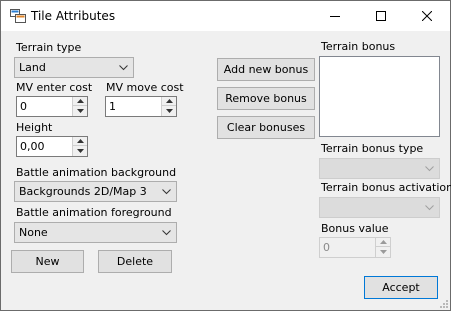  Describe the element at coordinates (386, 187) in the screenshot. I see `terrain-bonus-activation-label: Terrain bonus activation` at that location.